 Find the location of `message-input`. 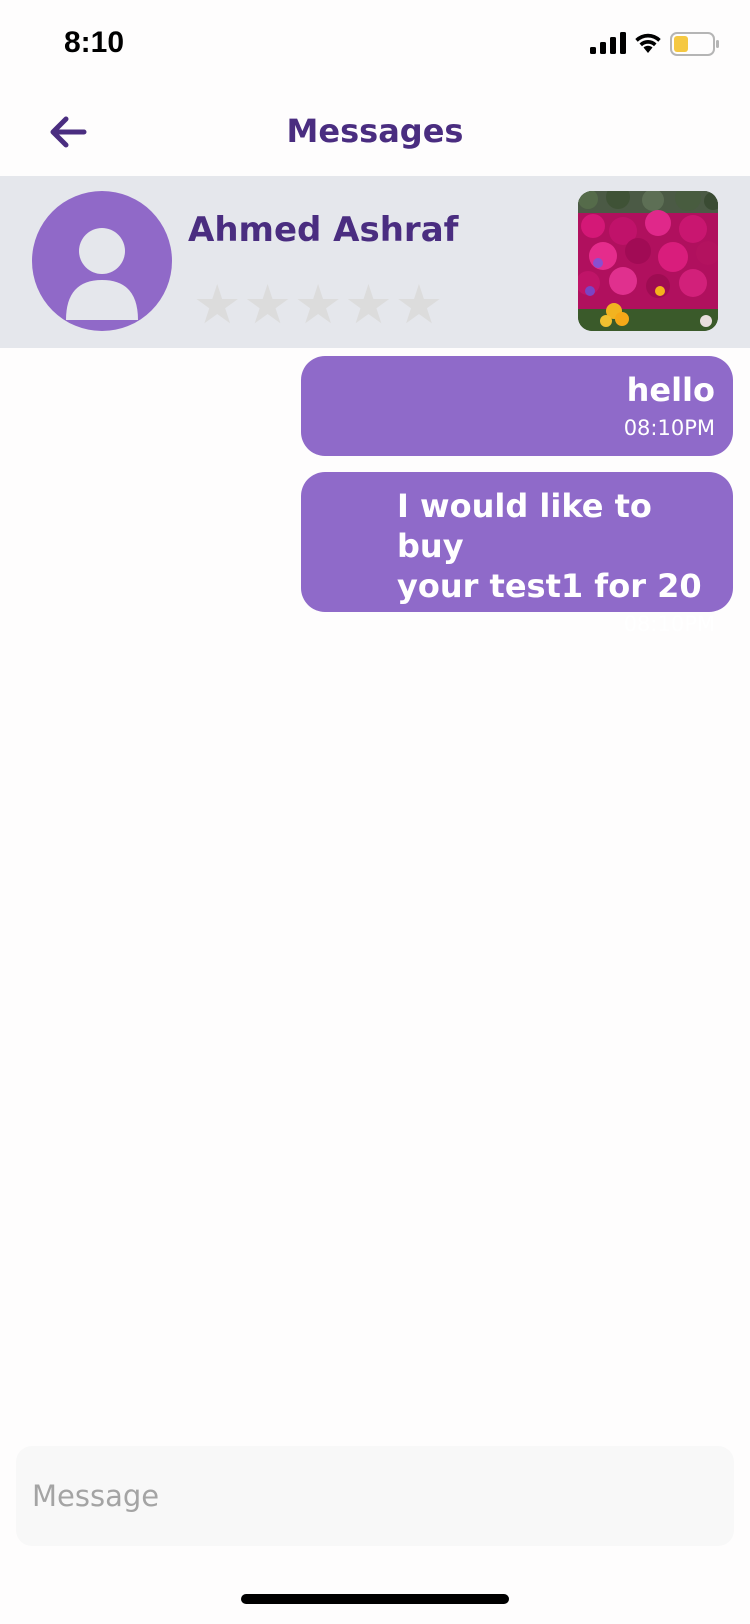

message-input is located at coordinates (375, 1496).